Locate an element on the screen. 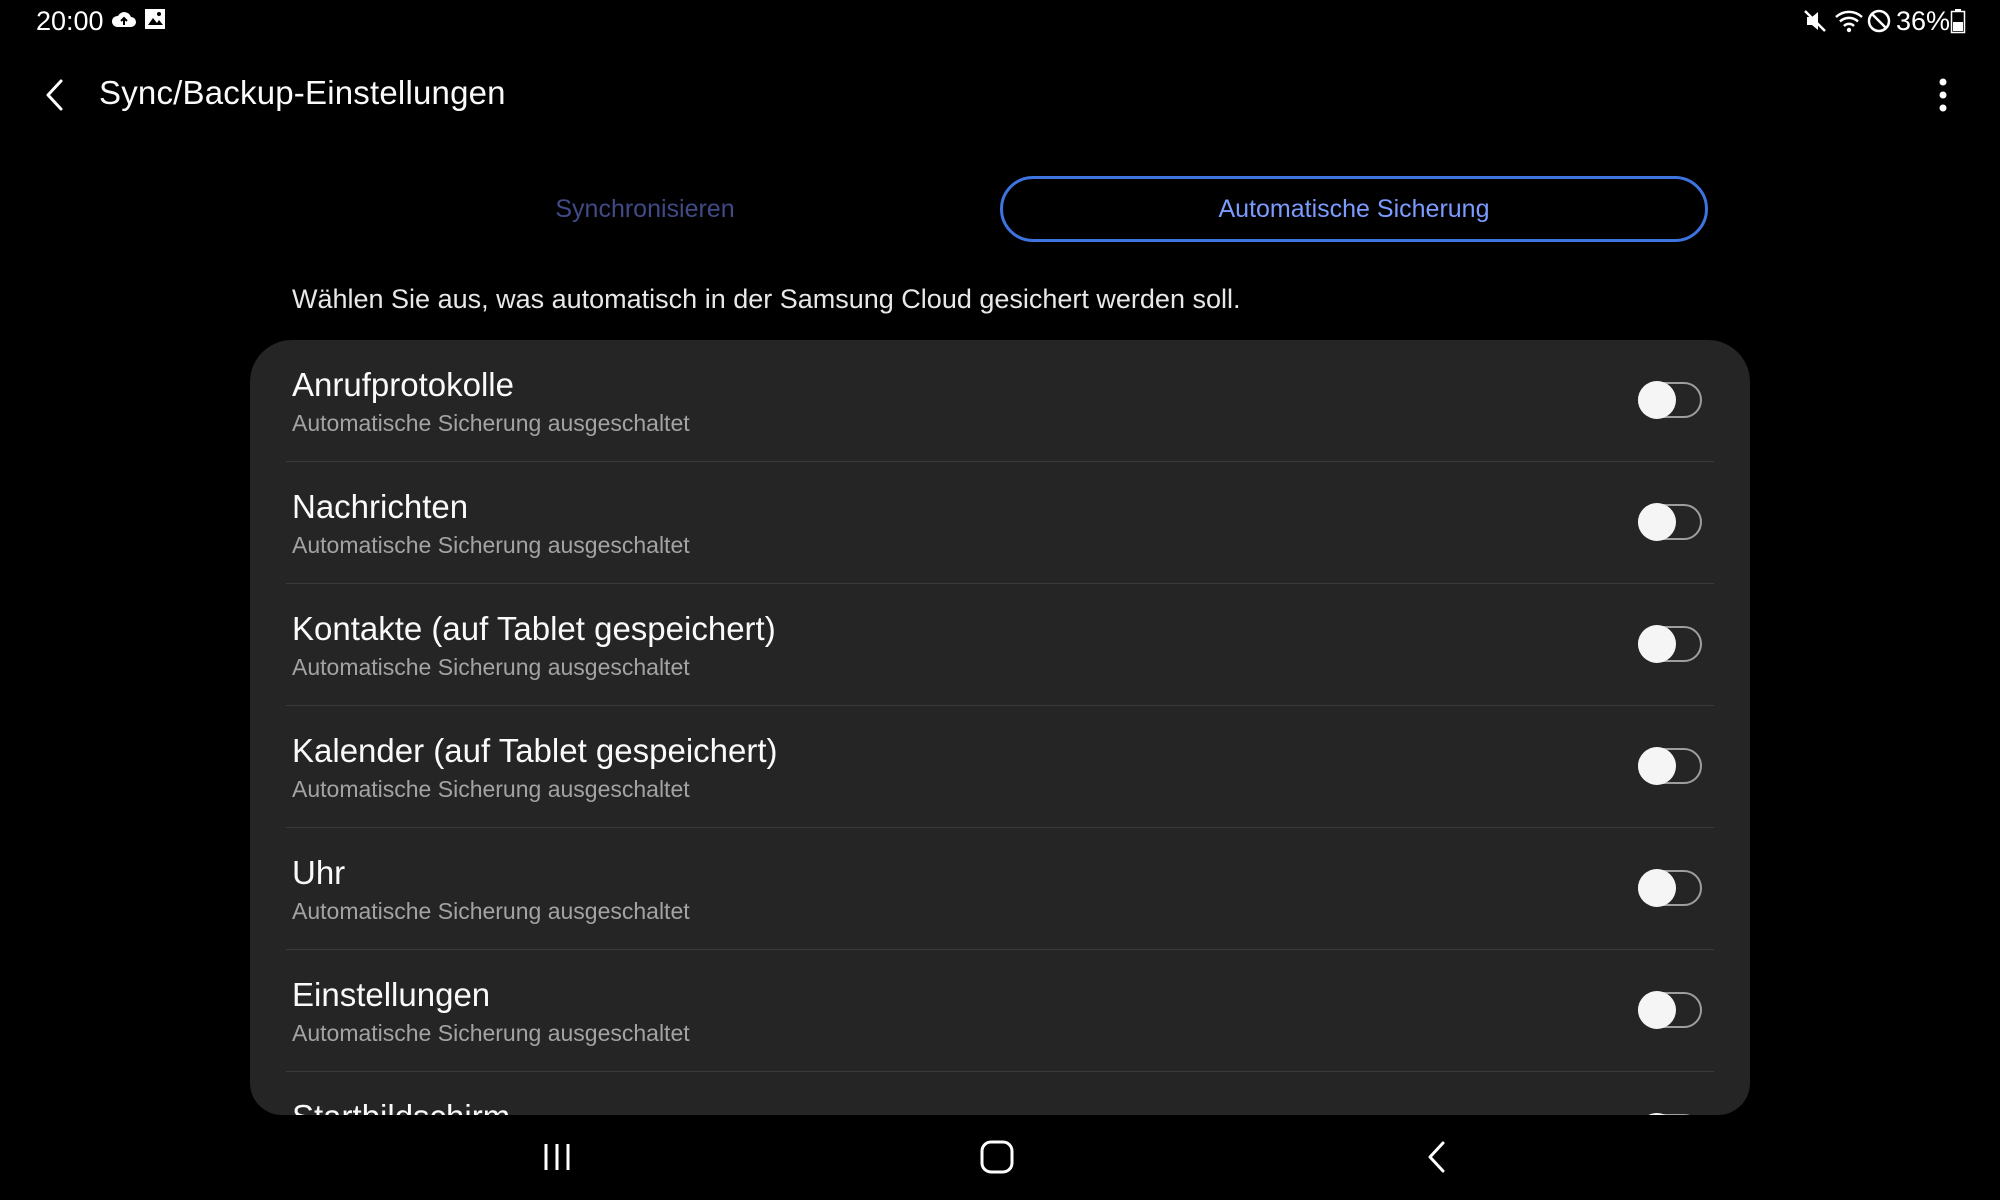  item-title: Anrufprotokolle is located at coordinates (403, 384).